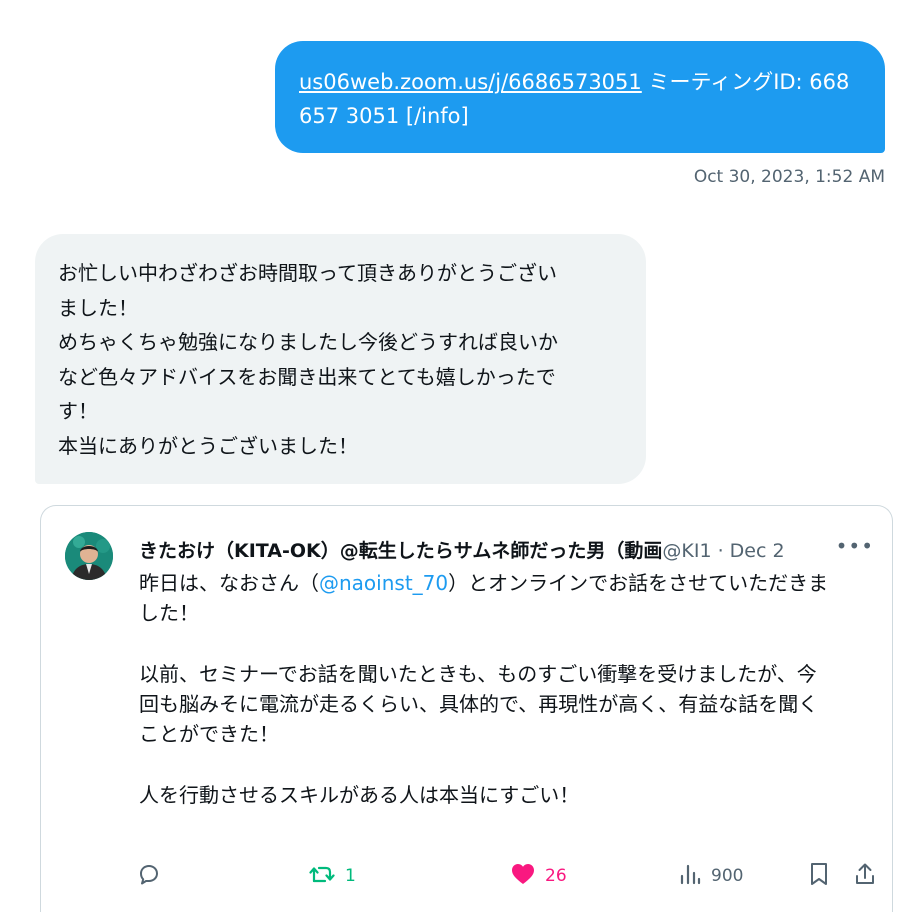  I want to click on retweet-button: 1, so click(332, 876).